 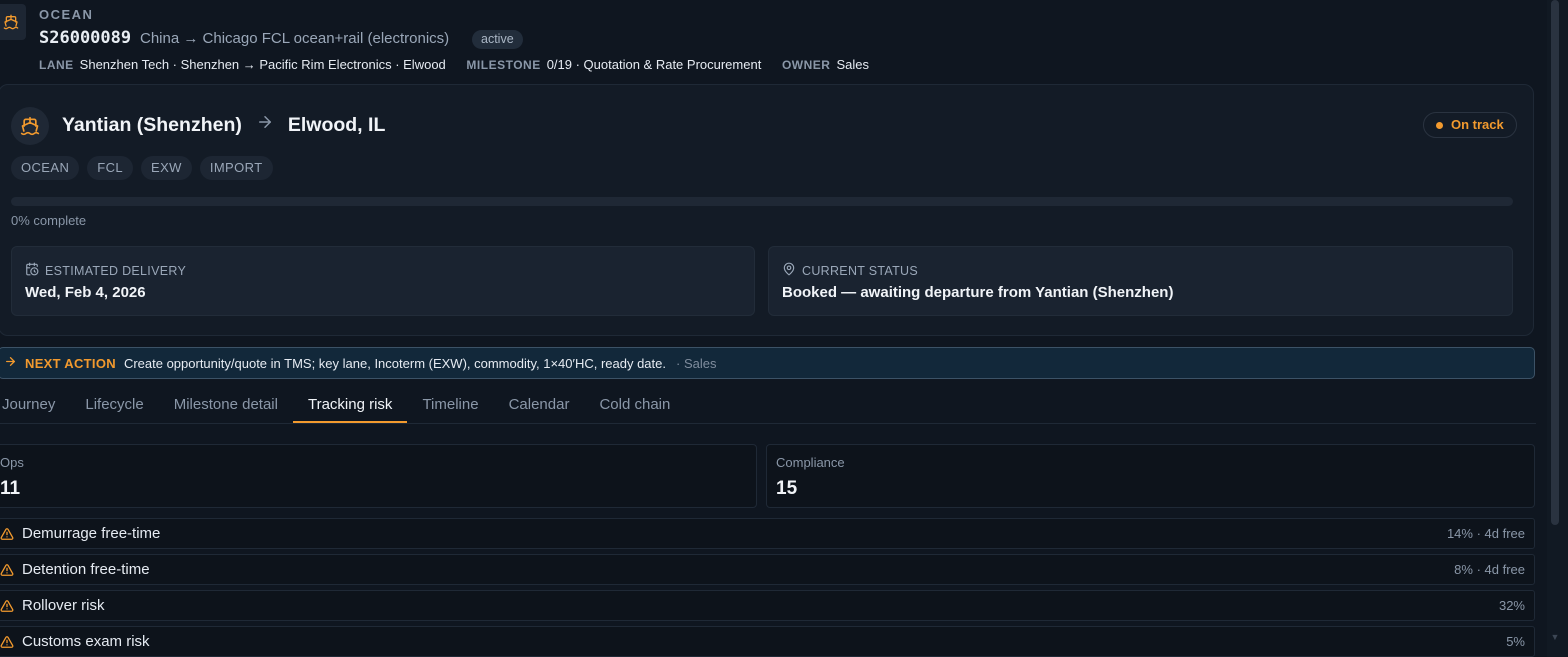 What do you see at coordinates (350, 405) in the screenshot?
I see `tab-tracking-risk: Tracking risk` at bounding box center [350, 405].